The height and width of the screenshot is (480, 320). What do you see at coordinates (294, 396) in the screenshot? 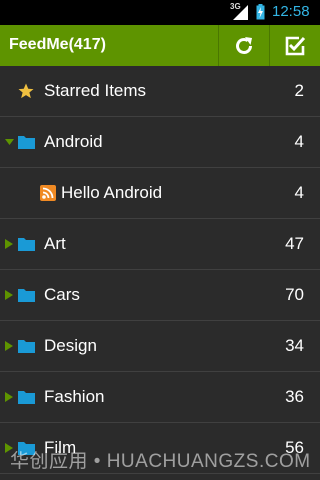
I see `unread-count: 36` at bounding box center [294, 396].